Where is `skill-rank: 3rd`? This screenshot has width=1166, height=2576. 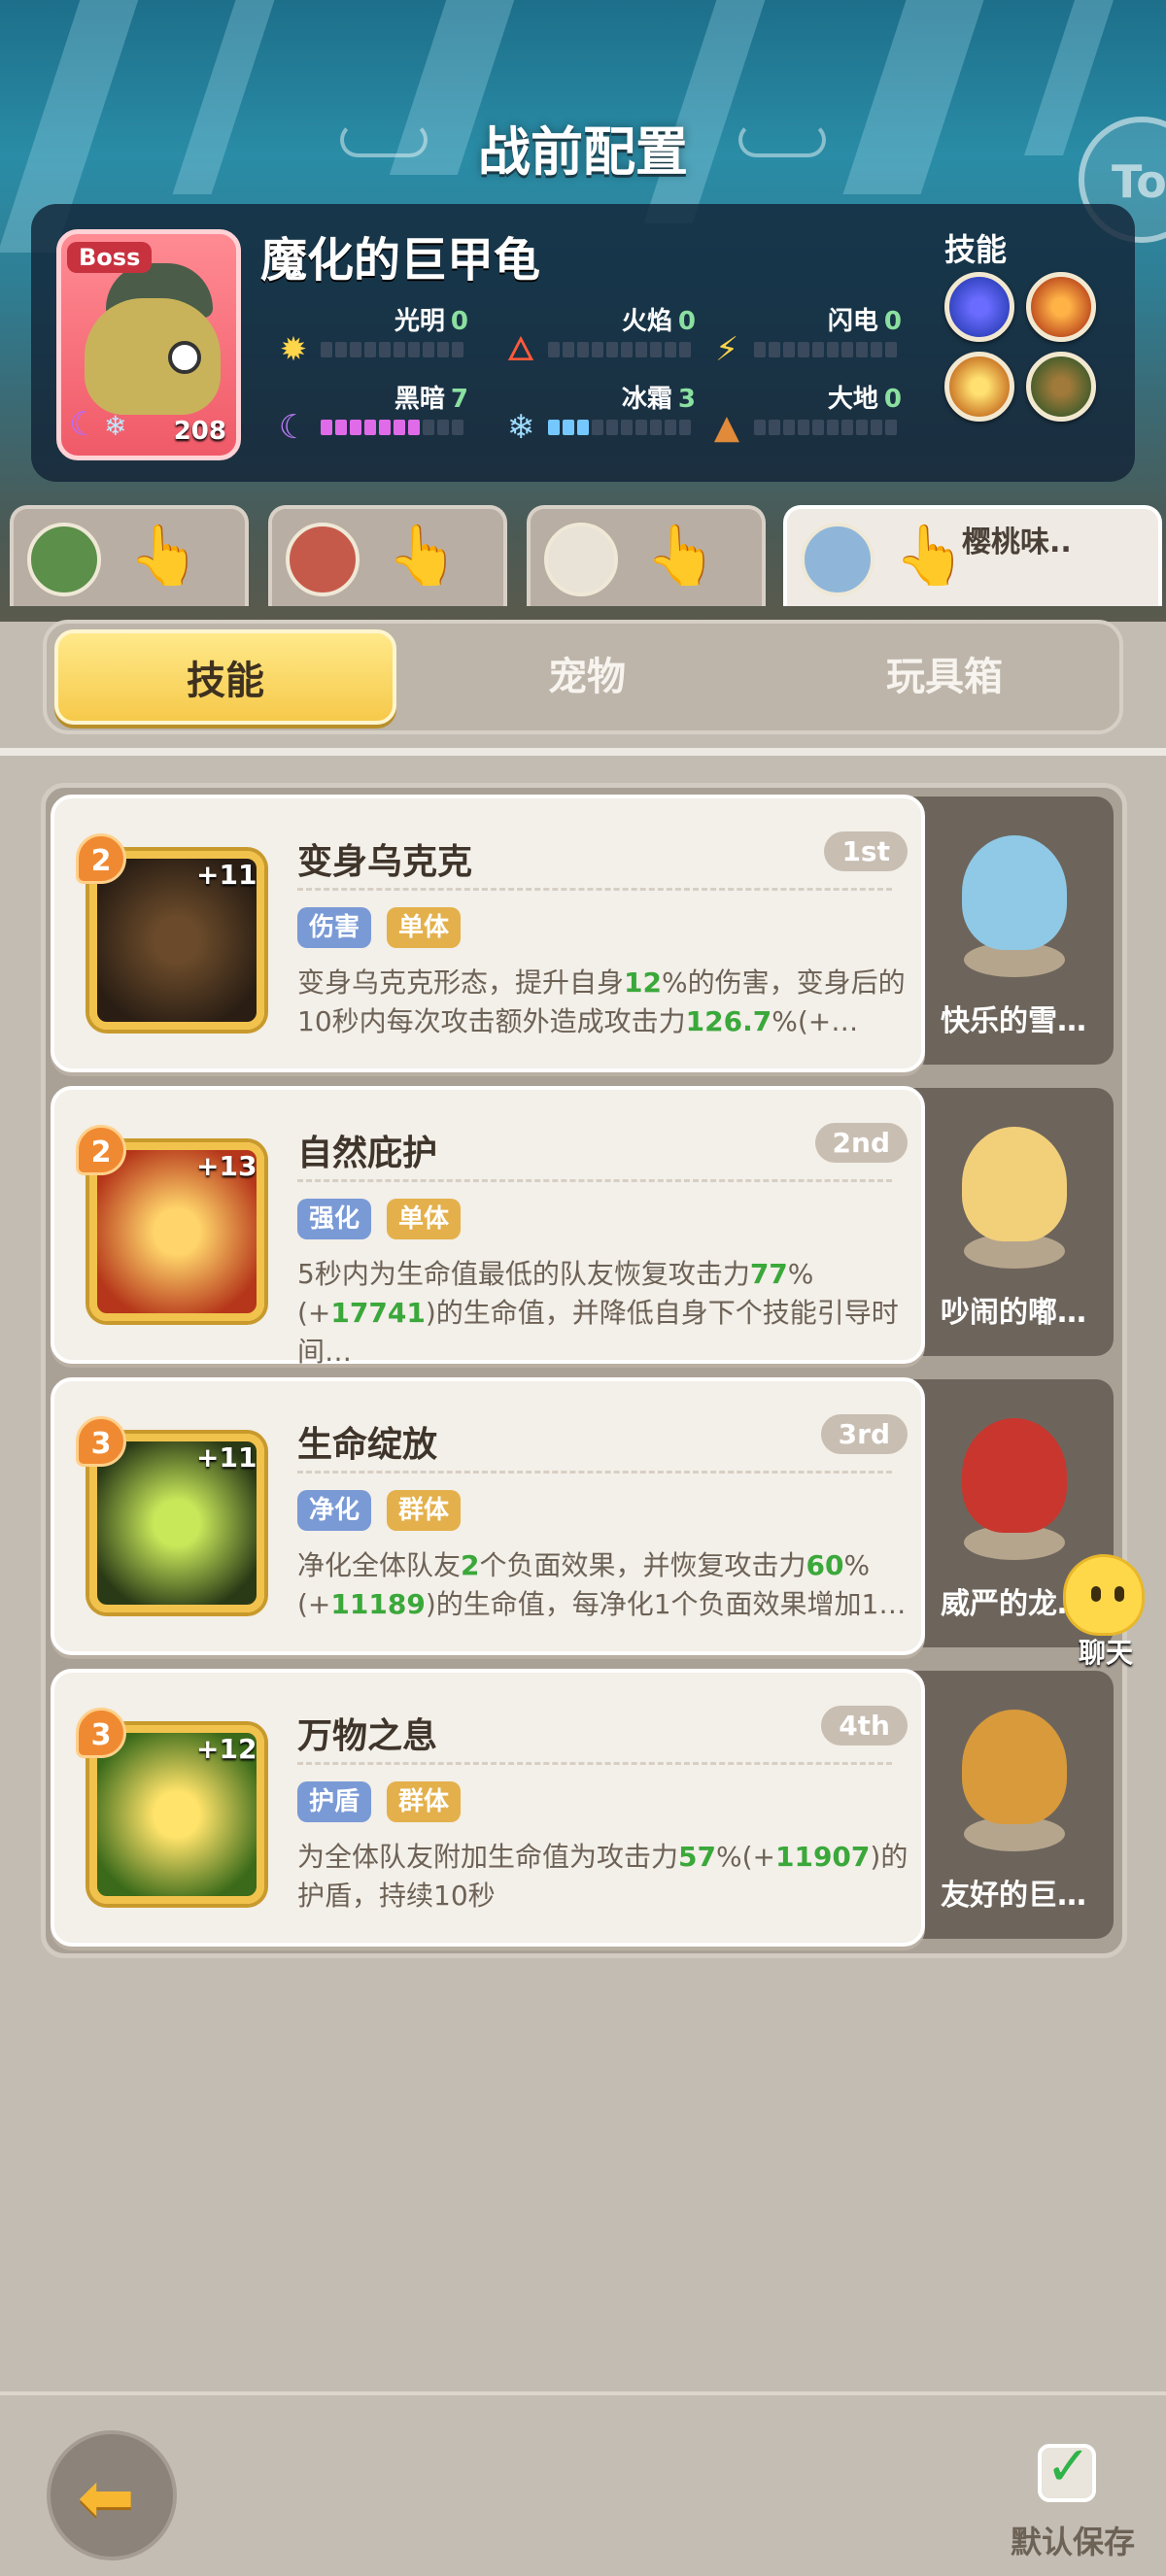 skill-rank: 3rd is located at coordinates (864, 1434).